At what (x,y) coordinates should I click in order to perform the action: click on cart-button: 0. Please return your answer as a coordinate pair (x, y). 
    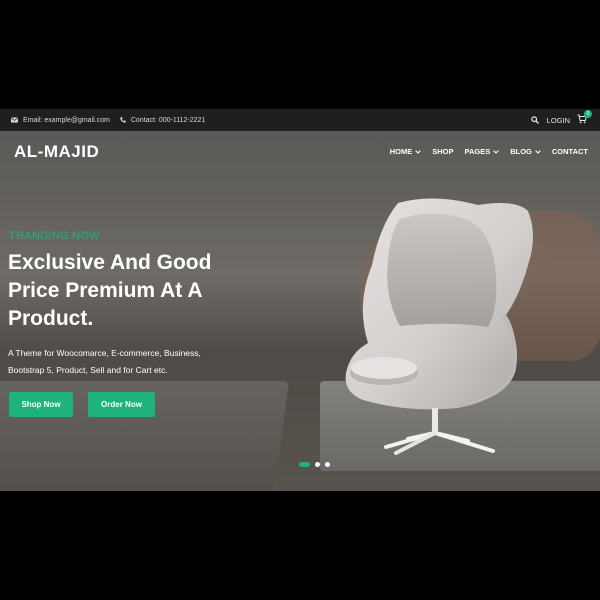
    Looking at the image, I should click on (584, 118).